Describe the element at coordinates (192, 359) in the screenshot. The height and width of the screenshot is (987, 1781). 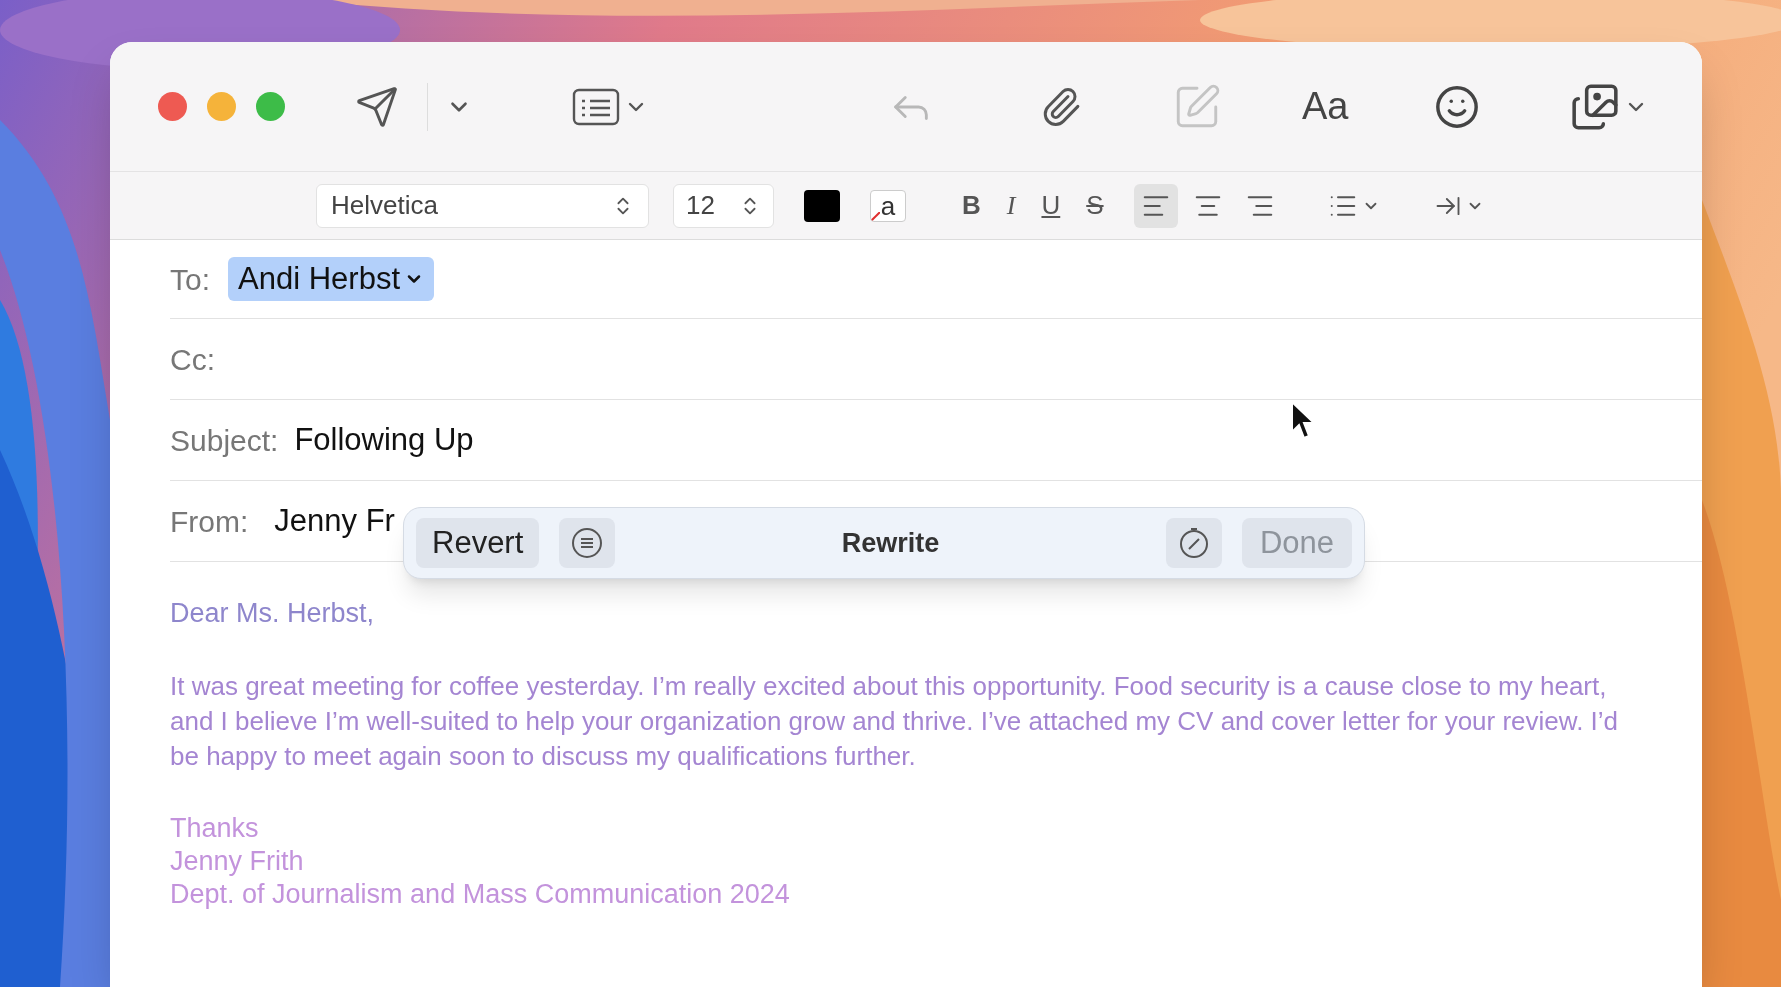
I see `field-label: Cc:` at that location.